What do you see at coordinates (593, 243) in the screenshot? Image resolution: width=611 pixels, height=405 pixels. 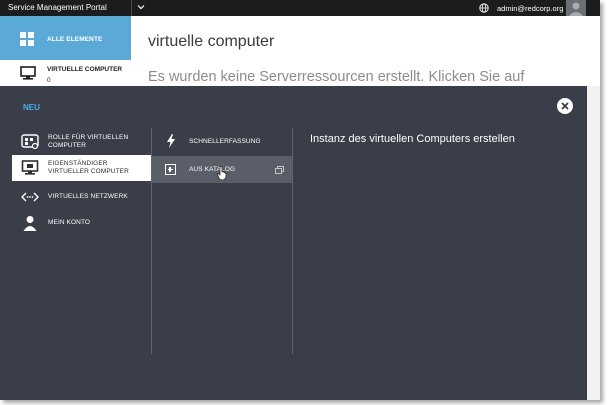 I see `window-edge` at bounding box center [593, 243].